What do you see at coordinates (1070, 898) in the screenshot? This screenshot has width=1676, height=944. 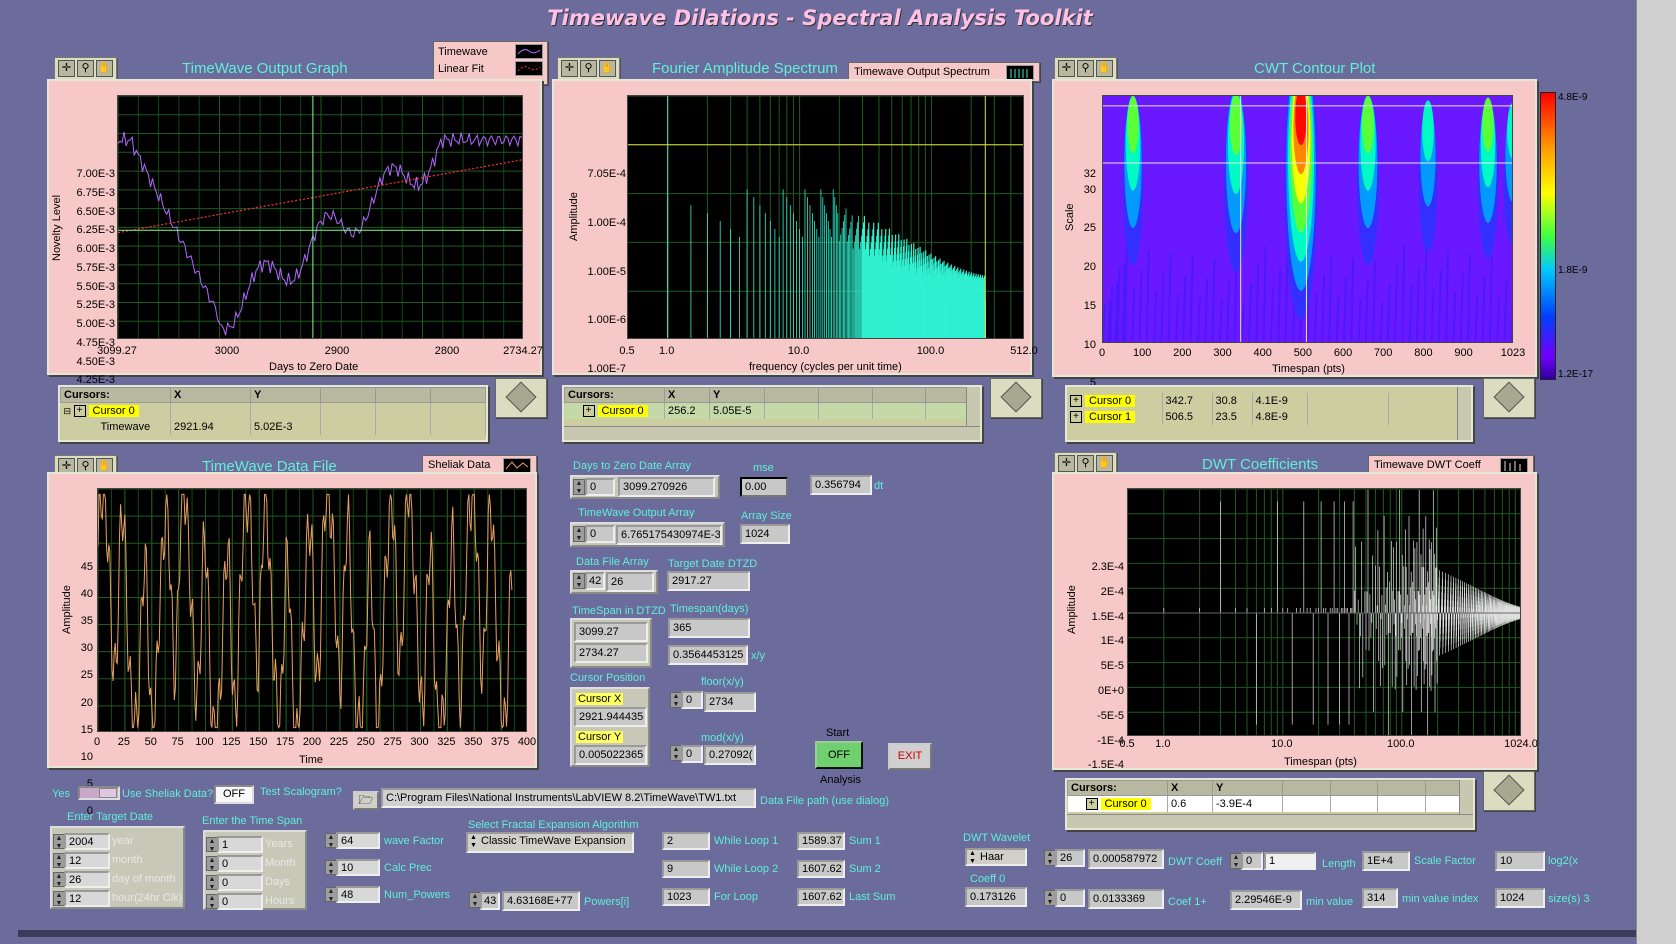 I see `coef1-index: 0` at bounding box center [1070, 898].